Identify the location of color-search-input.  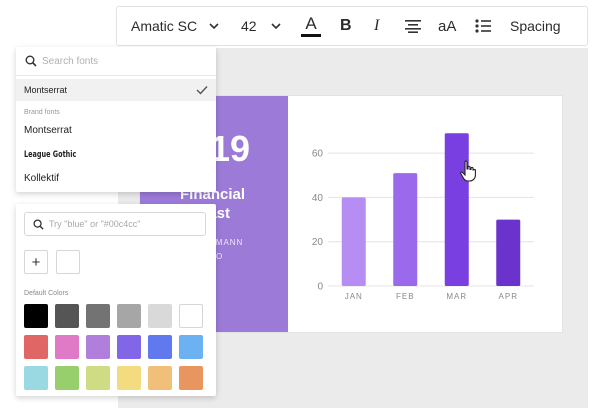
(124, 224).